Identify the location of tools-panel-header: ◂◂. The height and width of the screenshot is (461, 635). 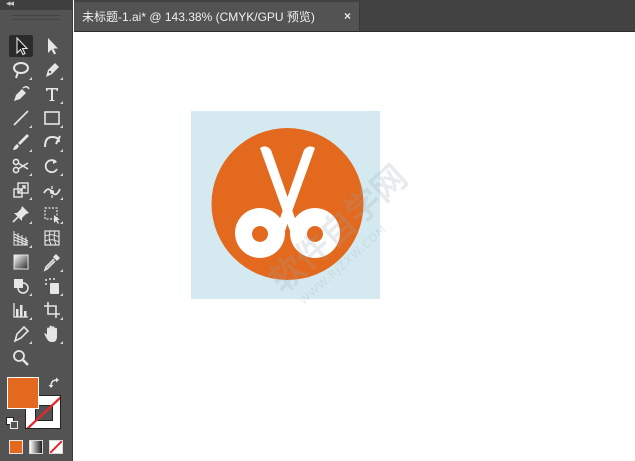
(36, 5).